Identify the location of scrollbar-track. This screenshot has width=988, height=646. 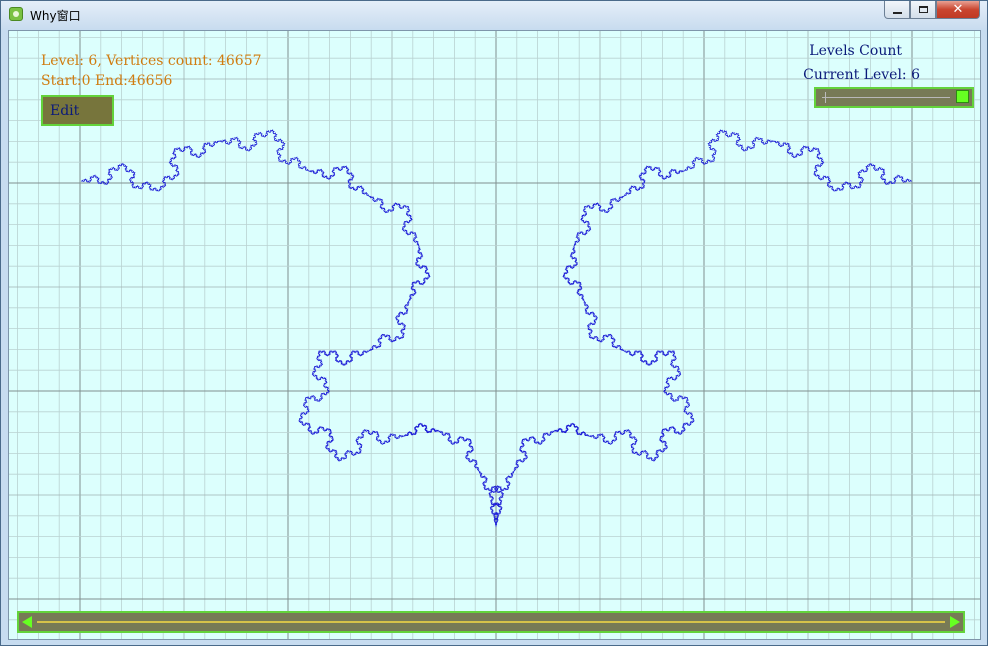
(491, 622).